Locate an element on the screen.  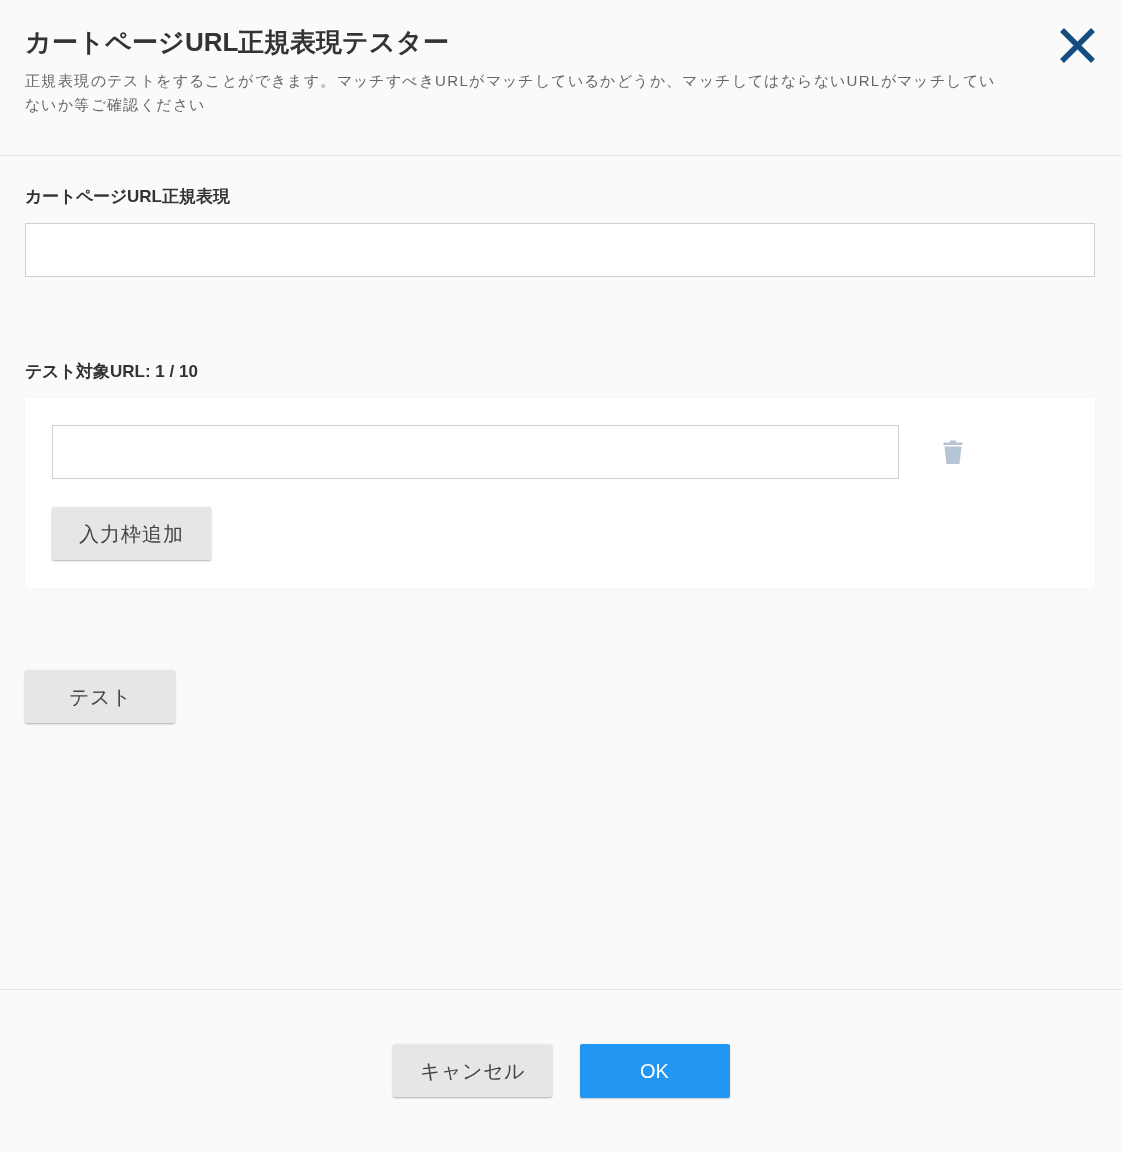
url-input-field is located at coordinates (475, 452).